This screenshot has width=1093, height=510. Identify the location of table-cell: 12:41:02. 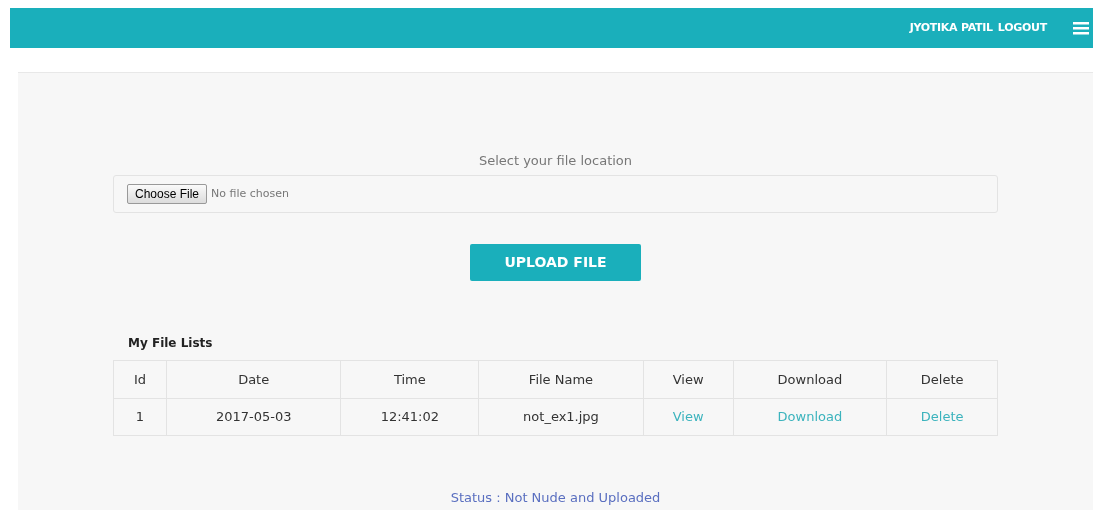
(409, 417).